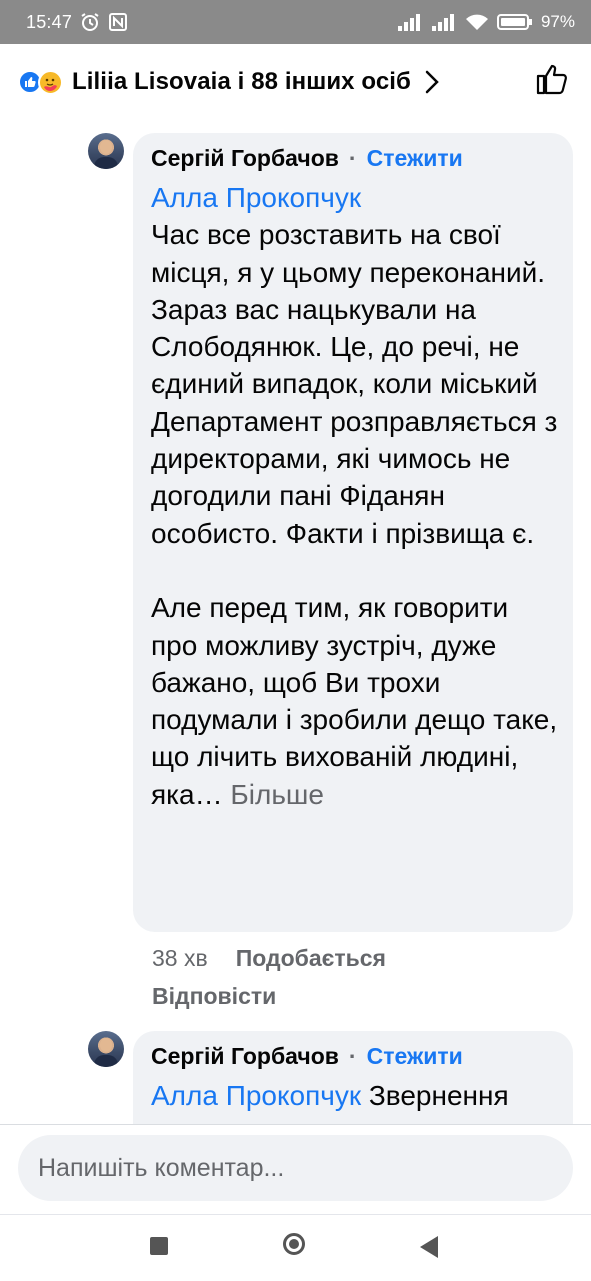  Describe the element at coordinates (49, 21) in the screenshot. I see `clock: 15:47` at that location.